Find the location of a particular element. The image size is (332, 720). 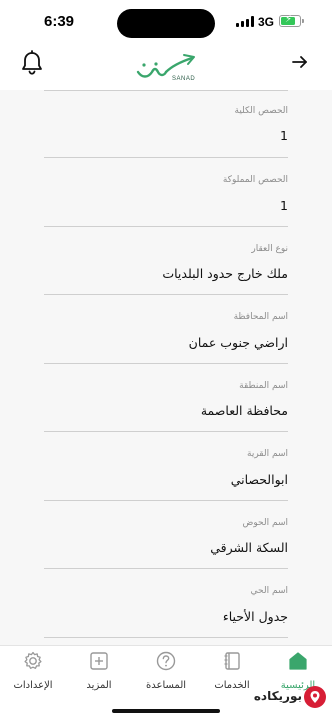

battery-icon: ⚡ is located at coordinates (290, 20).